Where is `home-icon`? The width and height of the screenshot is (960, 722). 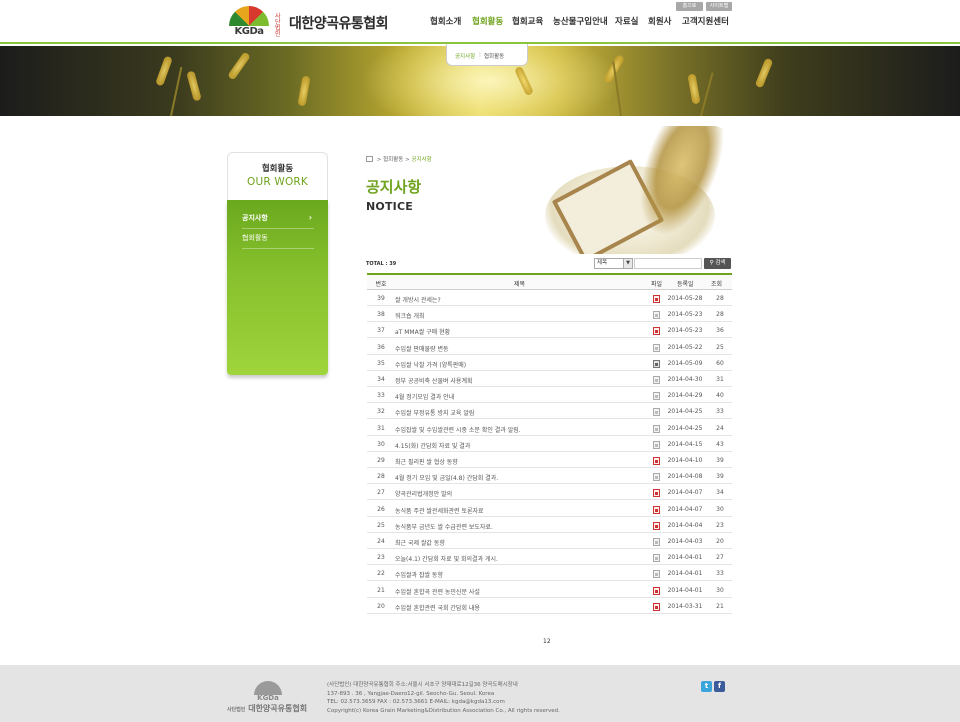
home-icon is located at coordinates (369, 159).